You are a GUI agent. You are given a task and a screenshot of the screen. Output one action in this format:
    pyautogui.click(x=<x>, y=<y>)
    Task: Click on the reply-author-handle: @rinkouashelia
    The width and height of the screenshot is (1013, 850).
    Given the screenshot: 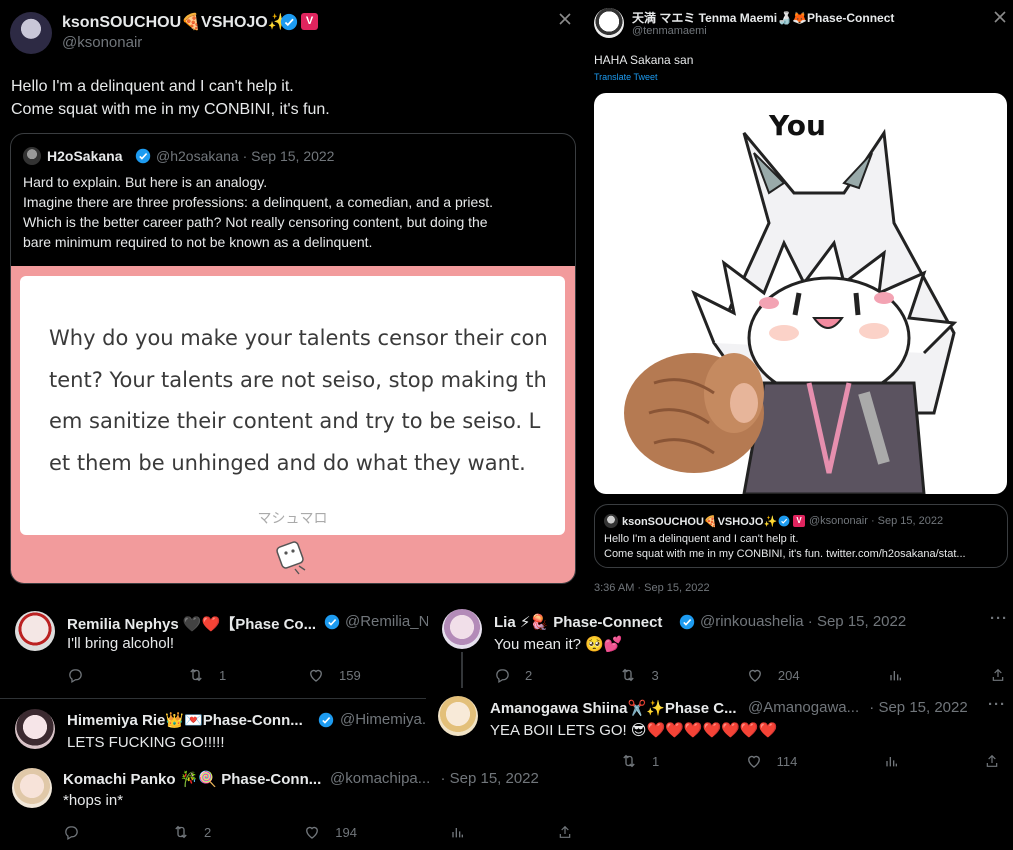 What is the action you would take?
    pyautogui.click(x=752, y=621)
    